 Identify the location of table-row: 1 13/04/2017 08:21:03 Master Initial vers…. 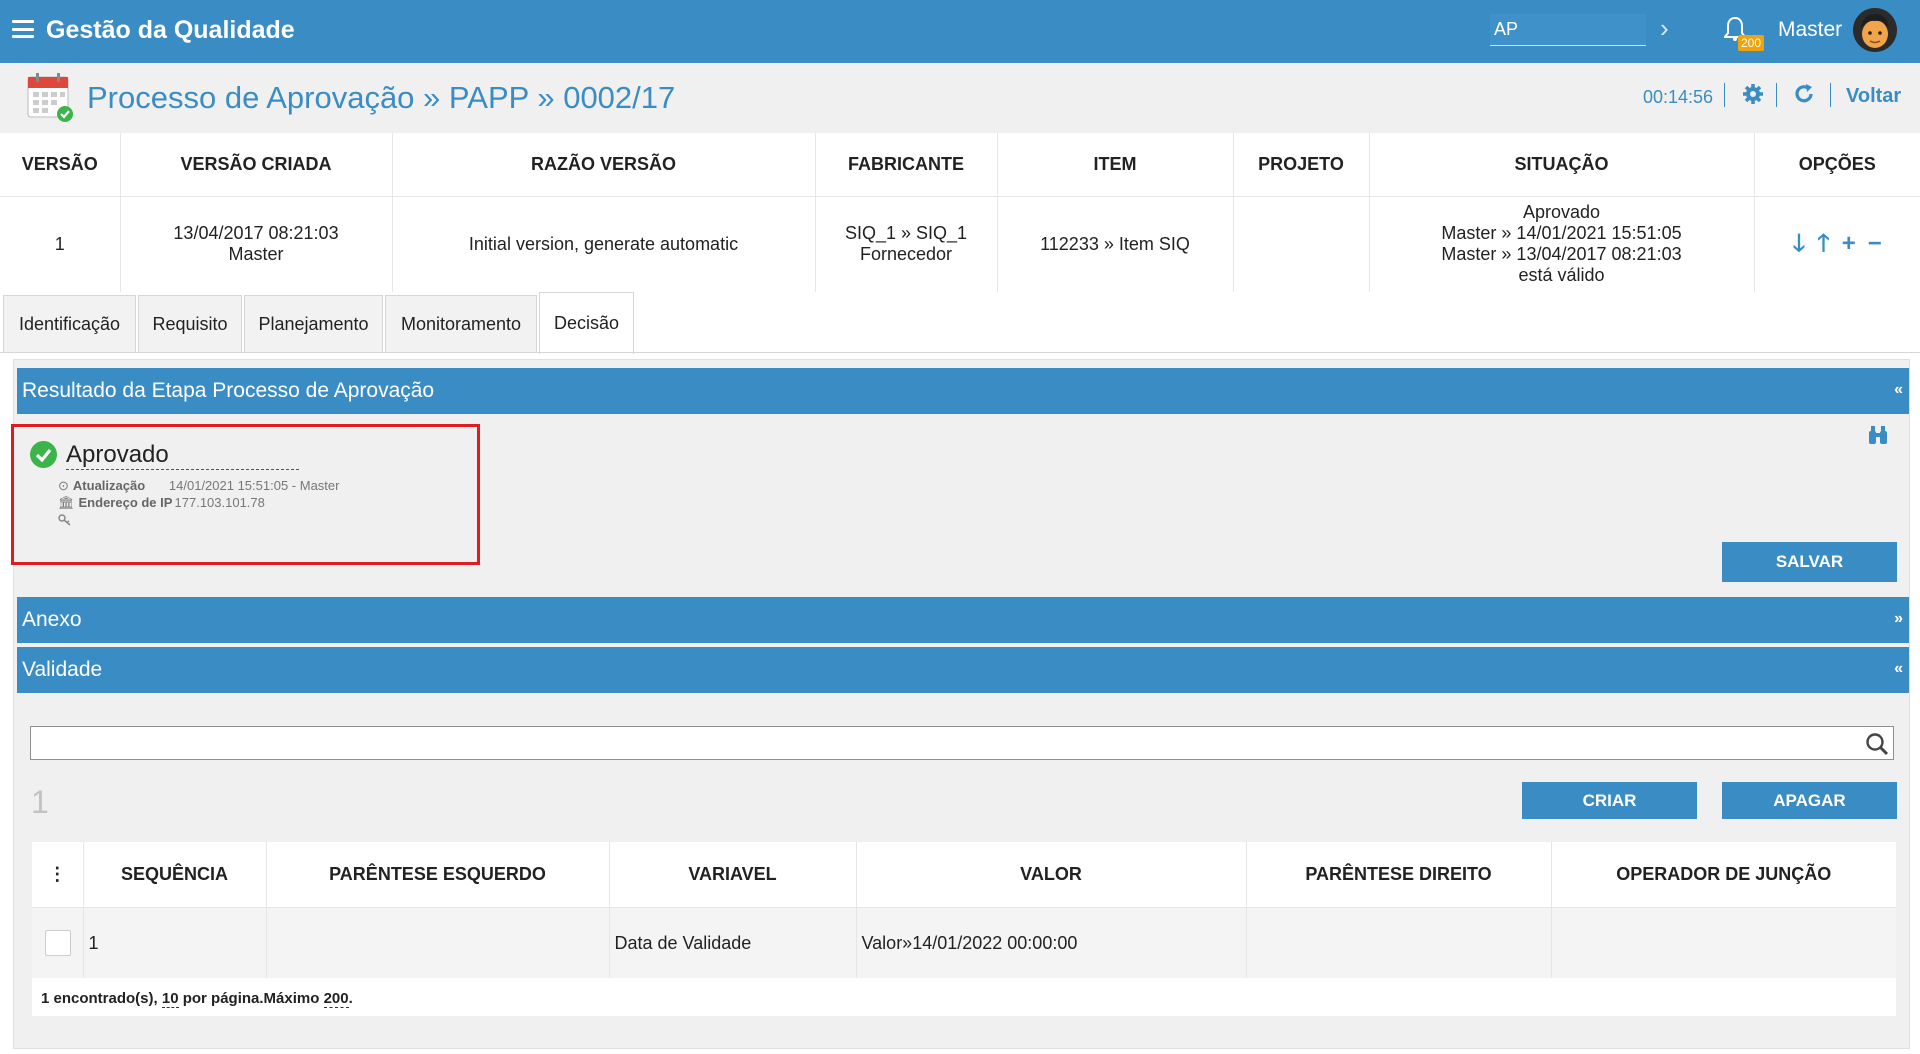
(960, 244).